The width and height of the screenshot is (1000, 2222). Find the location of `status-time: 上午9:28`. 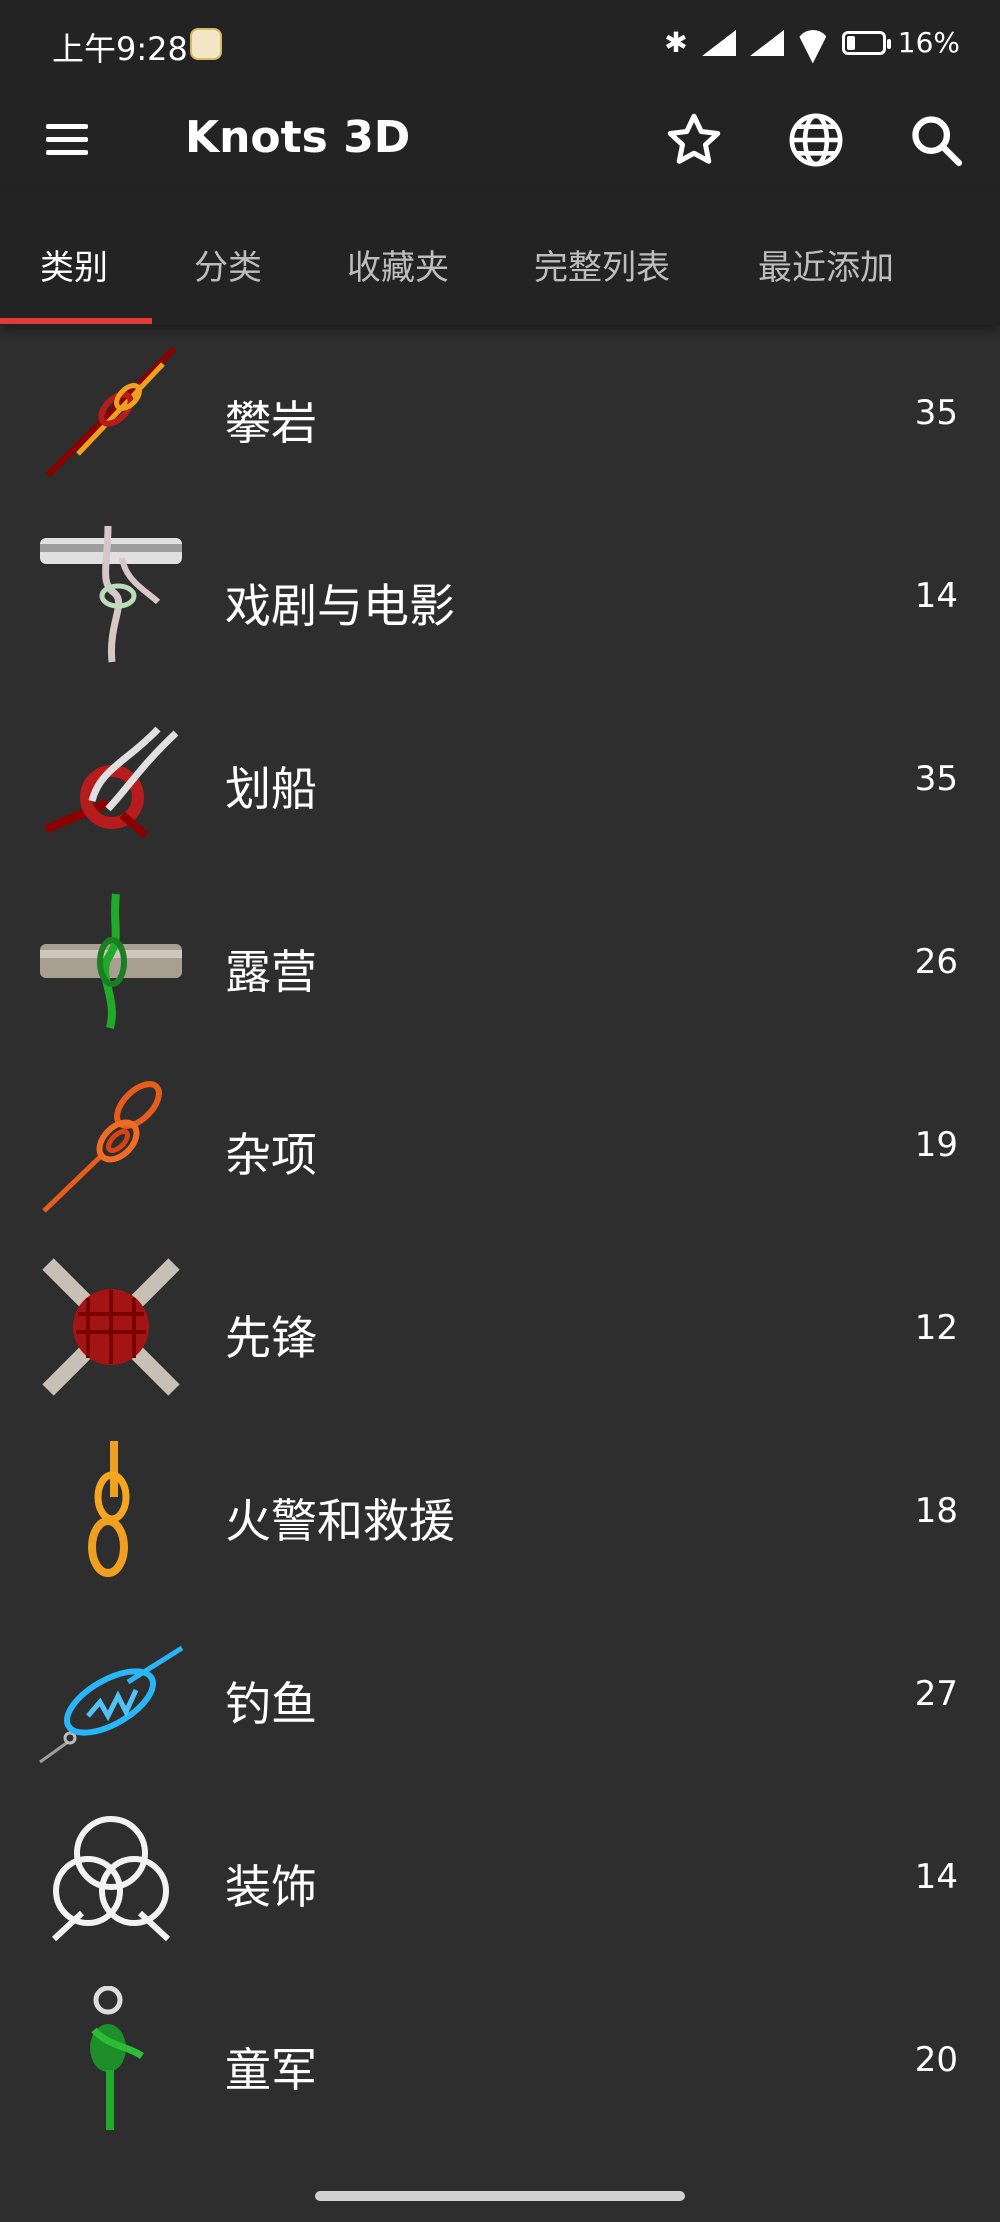

status-time: 上午9:28 is located at coordinates (120, 49).